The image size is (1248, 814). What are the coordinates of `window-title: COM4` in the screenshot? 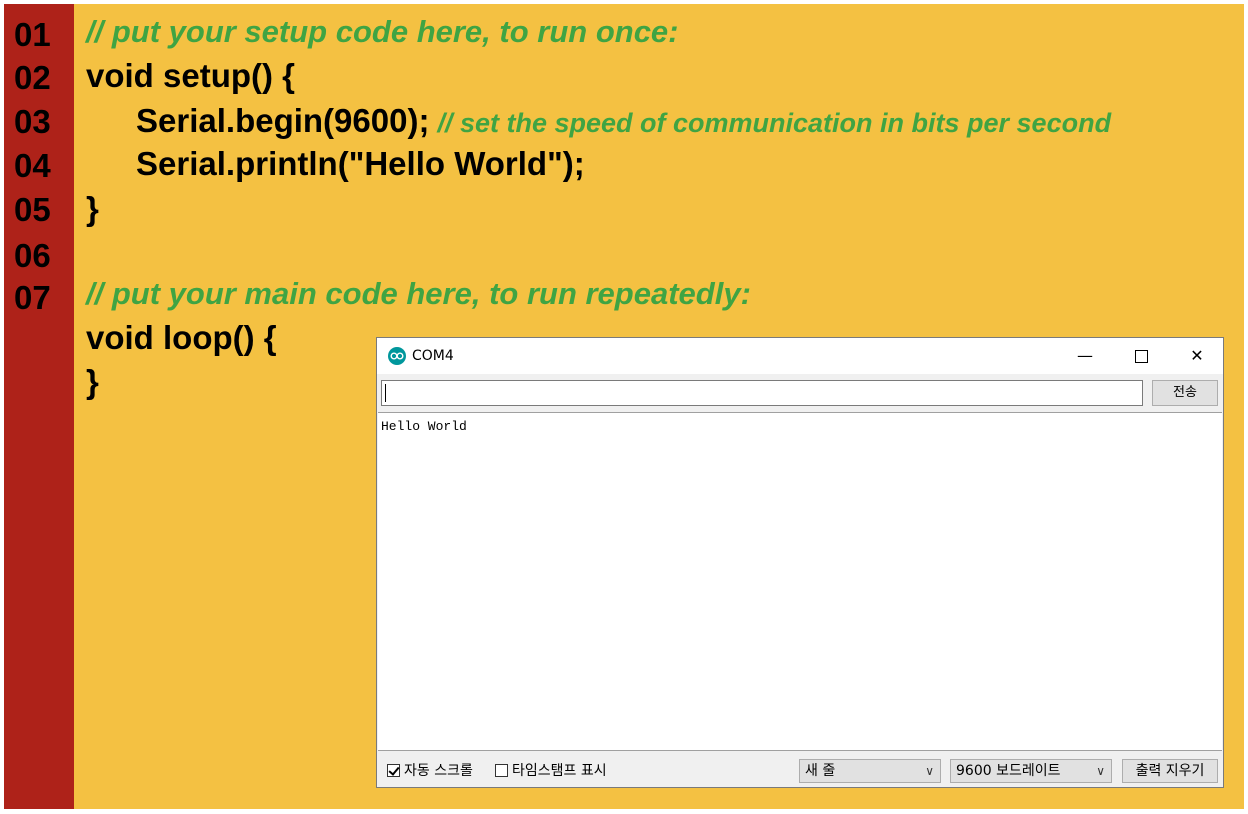 It's located at (433, 356).